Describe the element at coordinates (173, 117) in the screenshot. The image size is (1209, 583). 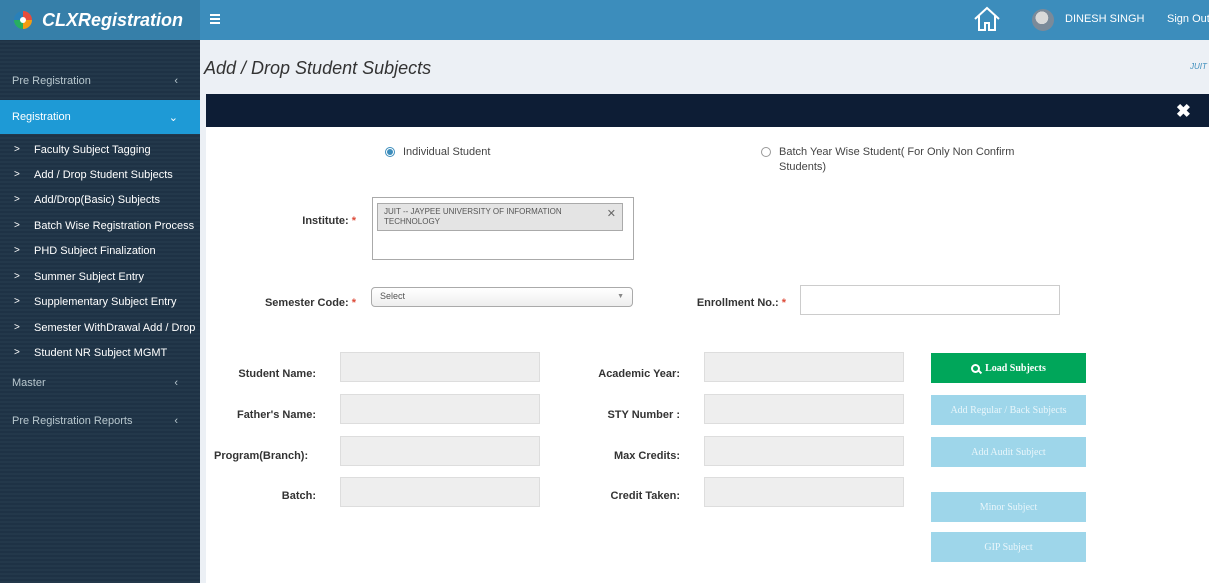
I see `chevron-down-icon: ⌄` at that location.